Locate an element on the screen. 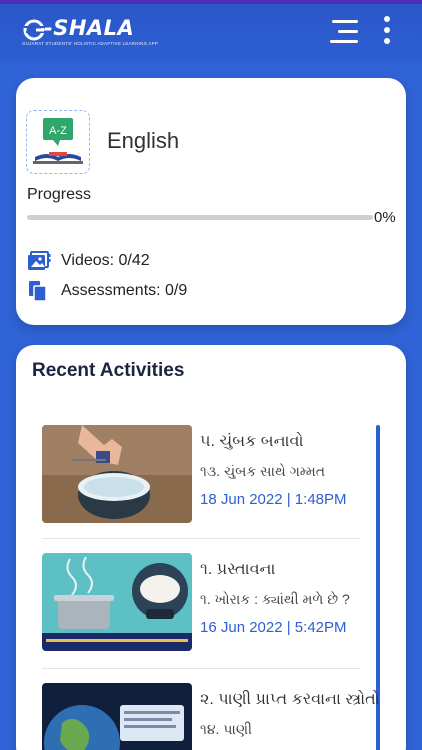 This screenshot has height=750, width=422. videos-stat-text: Videos: 0/42 is located at coordinates (105, 260).